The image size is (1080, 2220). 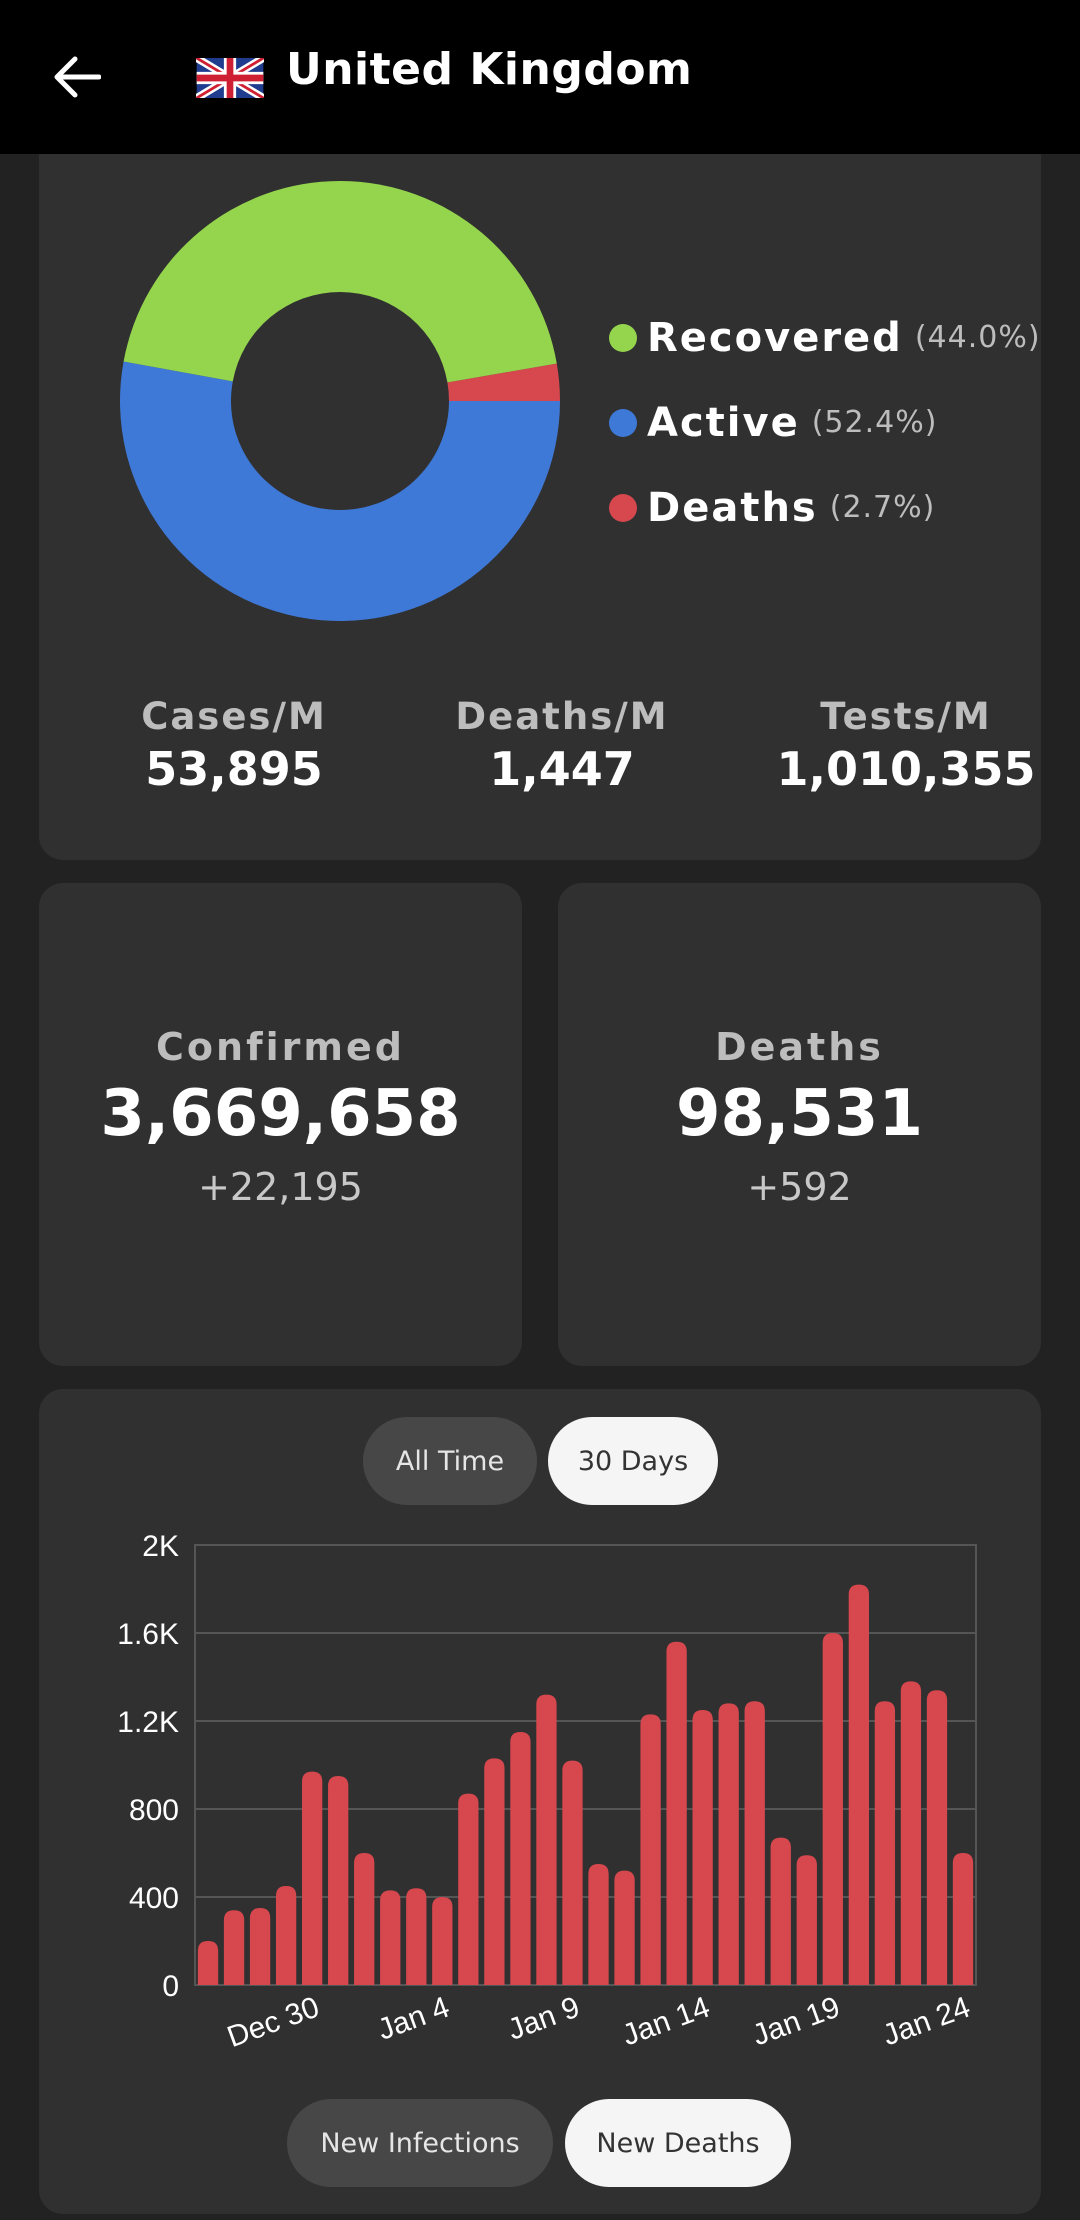 I want to click on y-tick-label: 2K, so click(x=160, y=1546).